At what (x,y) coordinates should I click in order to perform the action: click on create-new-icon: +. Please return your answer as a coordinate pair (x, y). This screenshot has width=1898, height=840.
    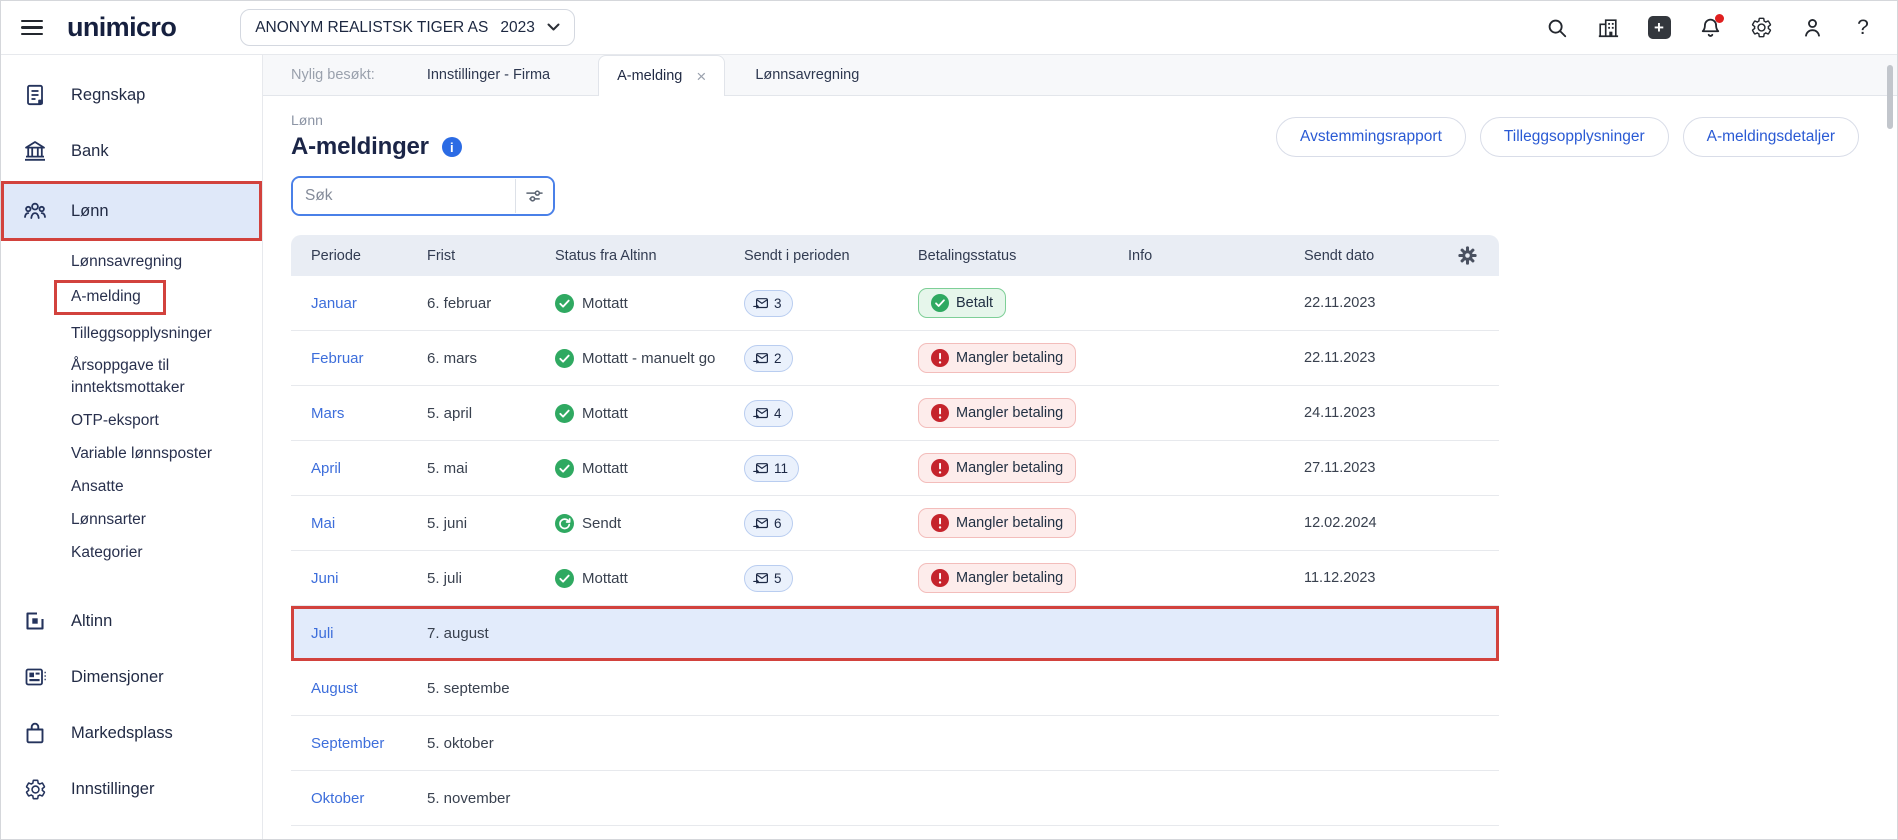
    Looking at the image, I should click on (1659, 28).